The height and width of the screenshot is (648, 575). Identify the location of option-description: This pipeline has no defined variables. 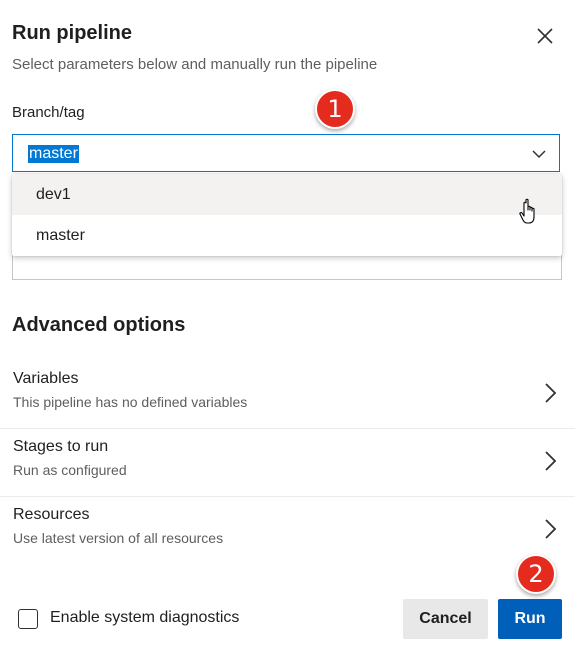
(130, 402).